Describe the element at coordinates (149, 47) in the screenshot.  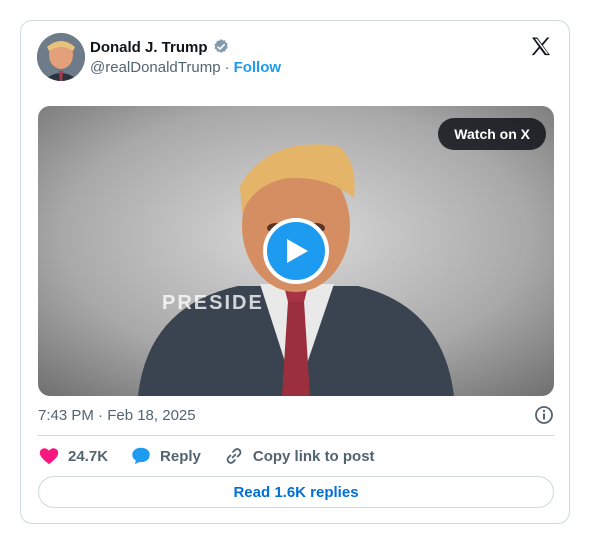
I see `author-display-name: Donald J. Trump` at that location.